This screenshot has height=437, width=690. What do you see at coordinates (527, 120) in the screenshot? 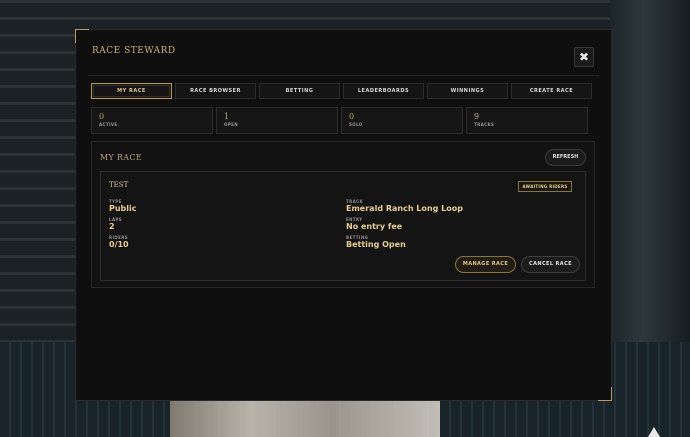
I see `stat-card-tracks: 9 Tracks` at bounding box center [527, 120].